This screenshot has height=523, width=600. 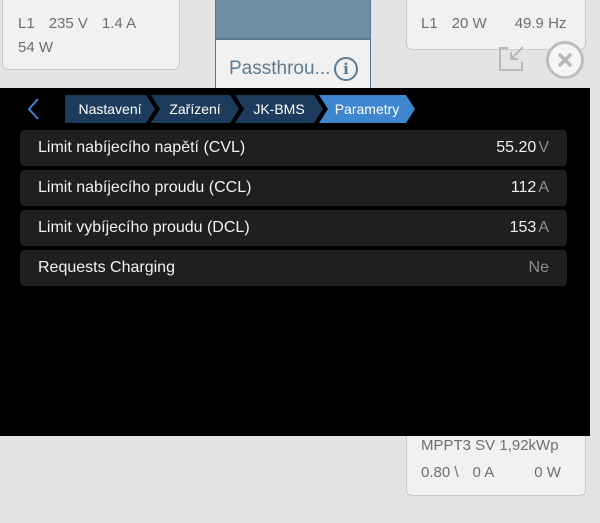 What do you see at coordinates (540, 23) in the screenshot?
I see `ac-output-frequency: 49.9 Hz` at bounding box center [540, 23].